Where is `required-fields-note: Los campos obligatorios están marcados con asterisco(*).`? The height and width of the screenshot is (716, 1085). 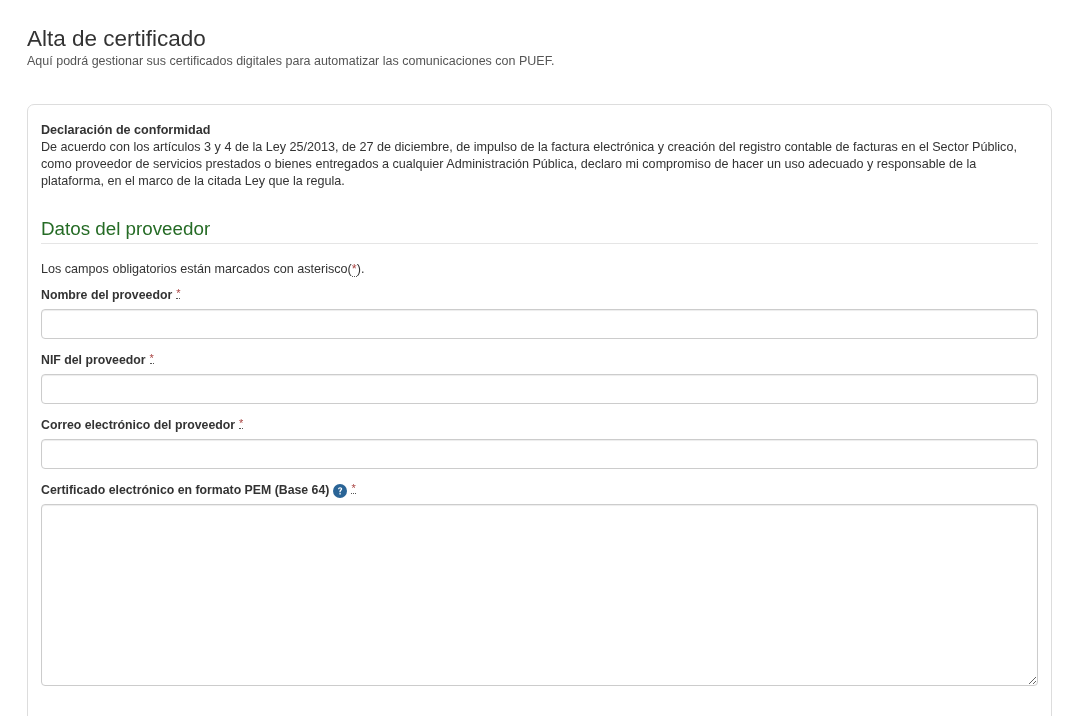 required-fields-note: Los campos obligatorios están marcados con asterisco(*). is located at coordinates (203, 269).